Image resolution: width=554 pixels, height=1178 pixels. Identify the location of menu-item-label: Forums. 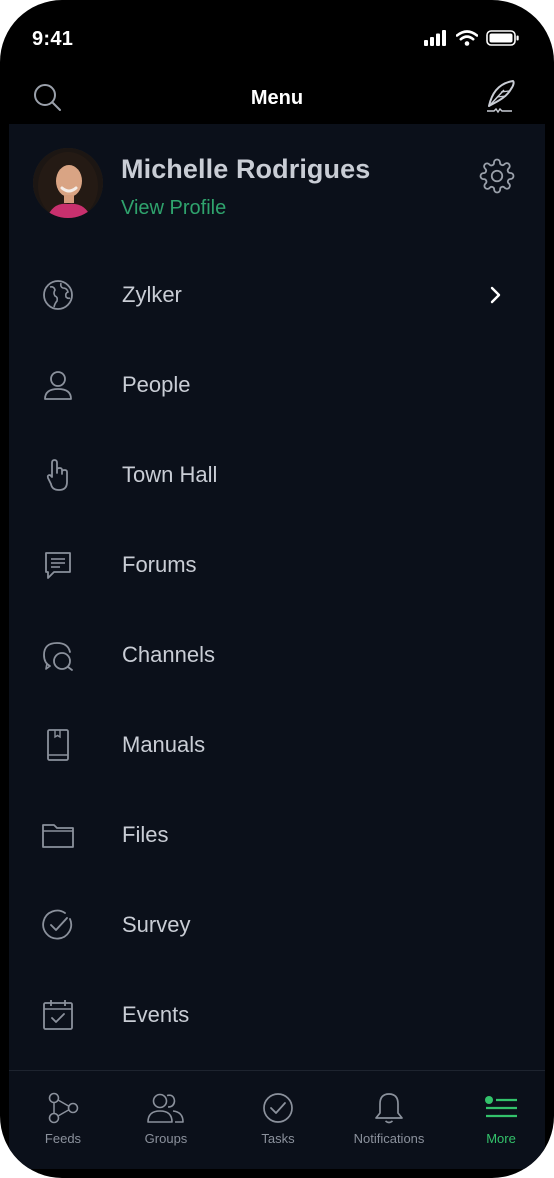
(159, 564).